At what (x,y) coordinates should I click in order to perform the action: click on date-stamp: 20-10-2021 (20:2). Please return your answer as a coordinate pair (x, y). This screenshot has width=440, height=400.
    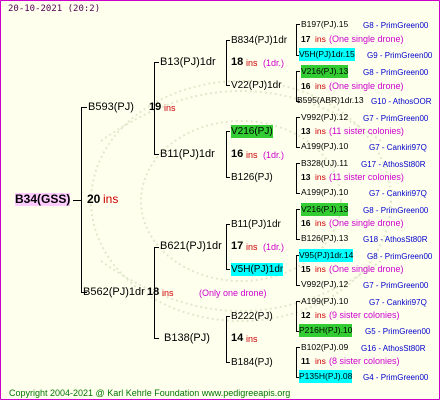
    Looking at the image, I should click on (54, 9).